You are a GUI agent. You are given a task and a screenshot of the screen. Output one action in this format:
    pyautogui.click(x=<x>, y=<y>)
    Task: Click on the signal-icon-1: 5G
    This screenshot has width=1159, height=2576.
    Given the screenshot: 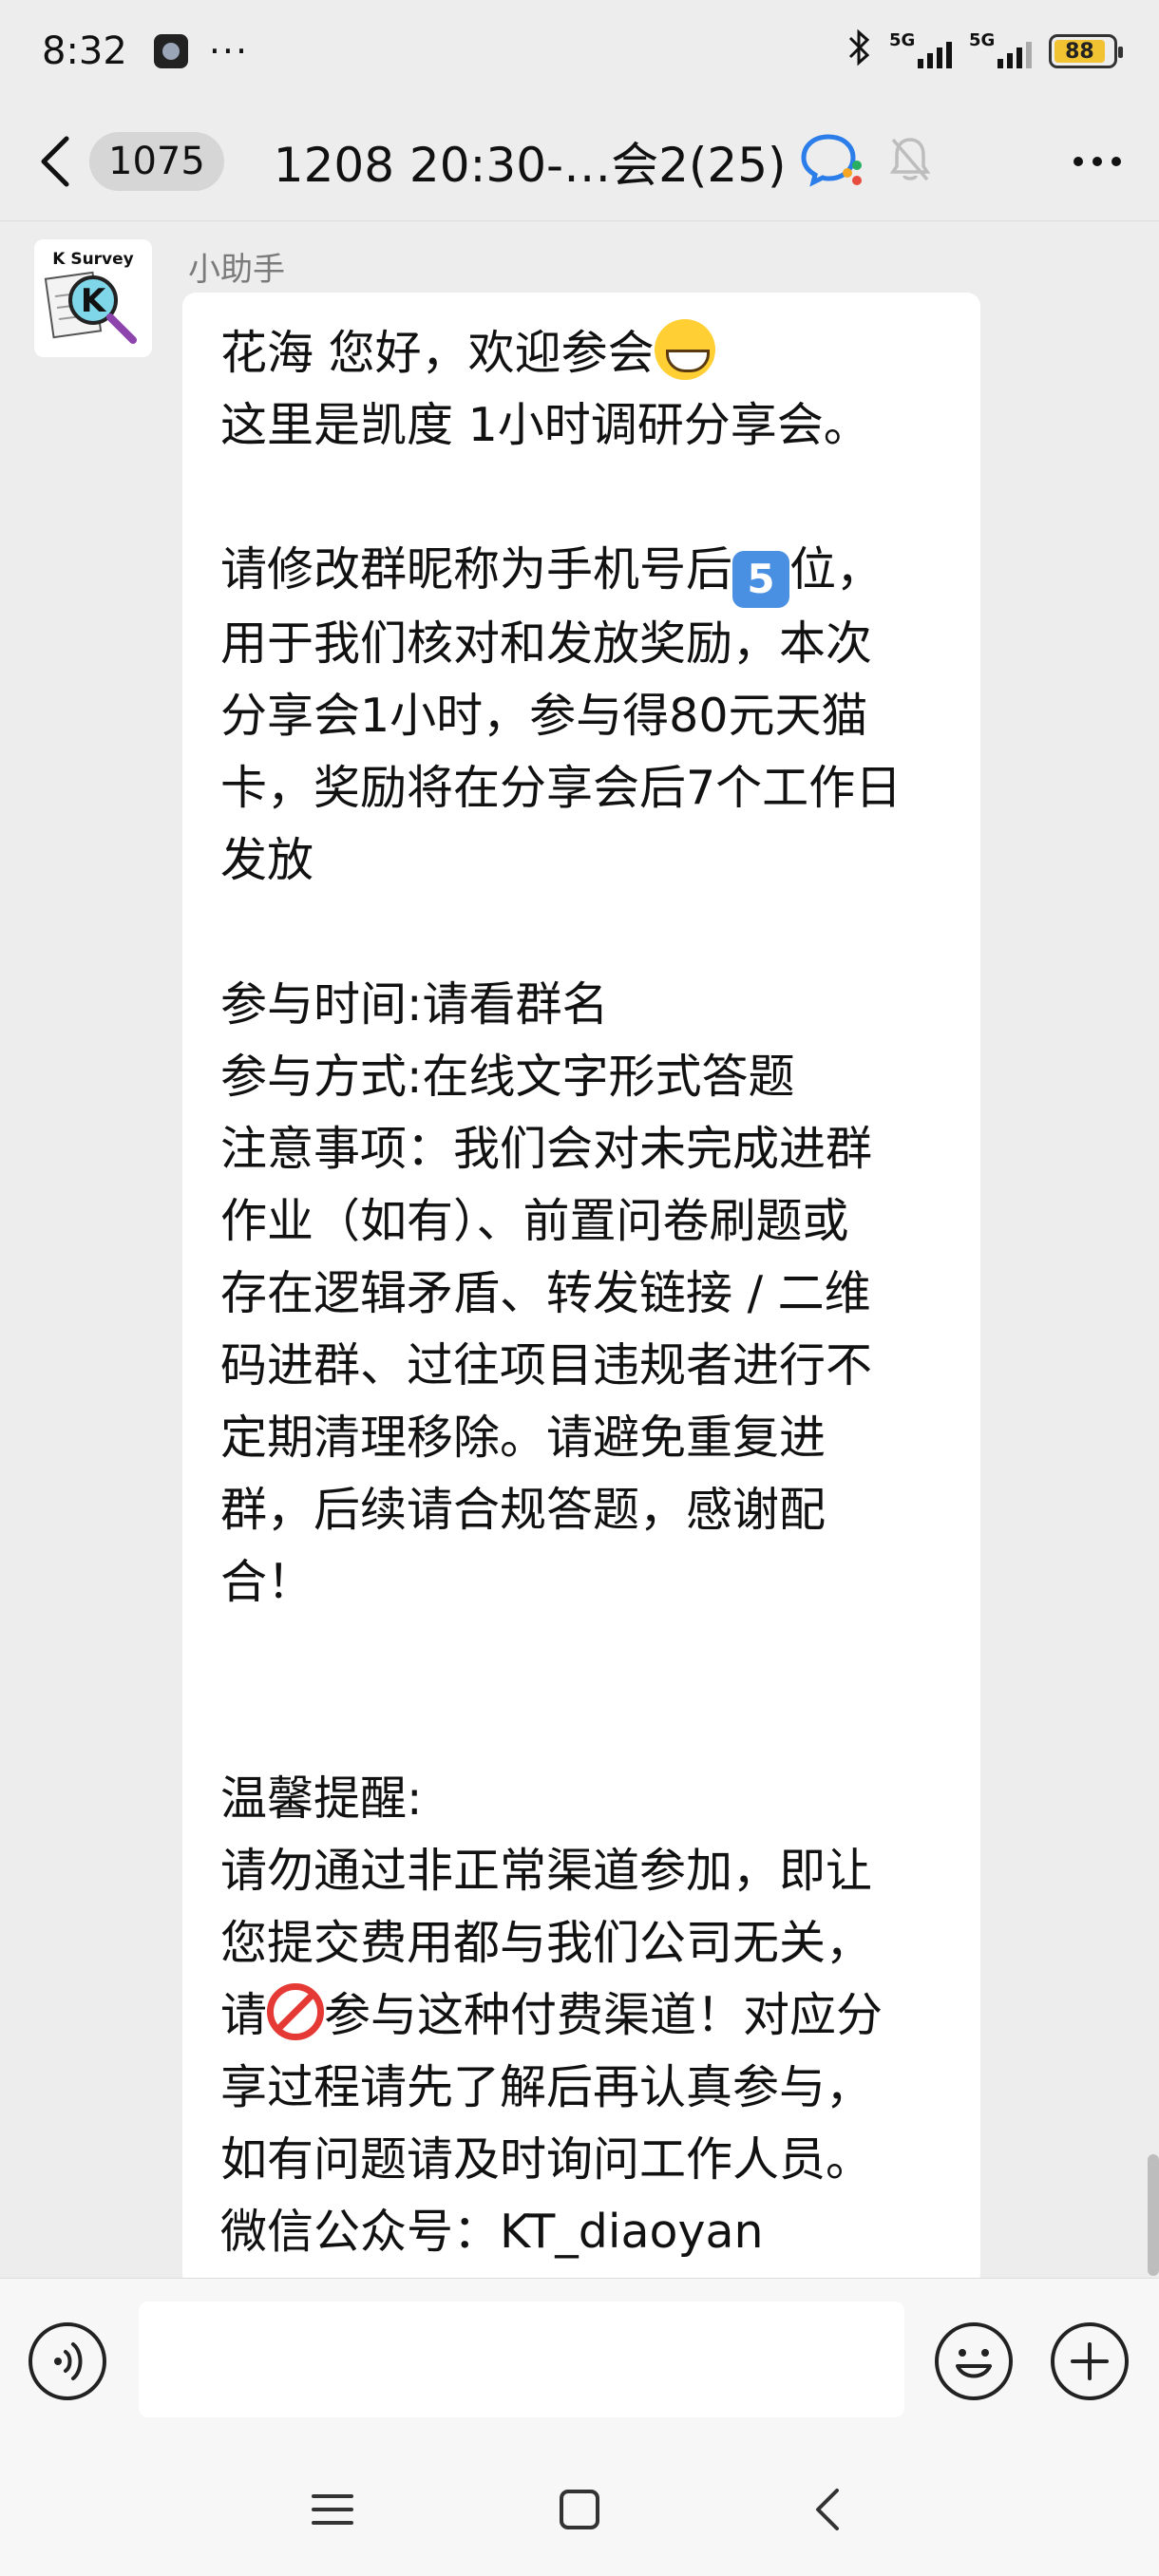 What is the action you would take?
    pyautogui.click(x=920, y=49)
    